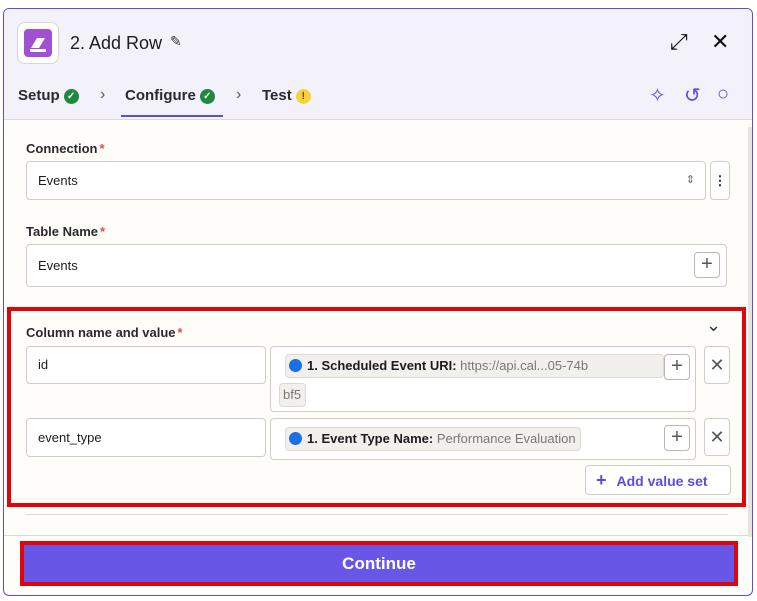 This screenshot has width=757, height=601. I want to click on divider, so click(377, 514).